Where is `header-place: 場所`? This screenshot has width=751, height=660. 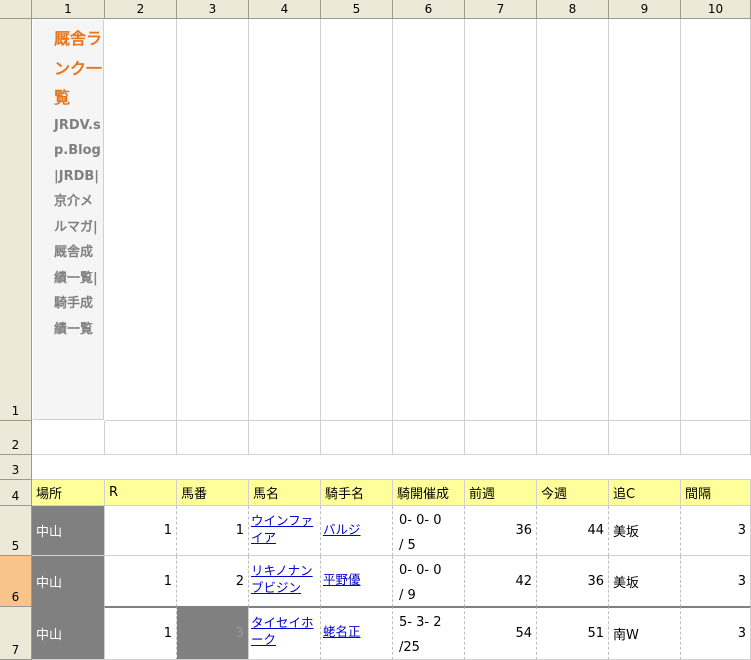 header-place: 場所 is located at coordinates (68, 493).